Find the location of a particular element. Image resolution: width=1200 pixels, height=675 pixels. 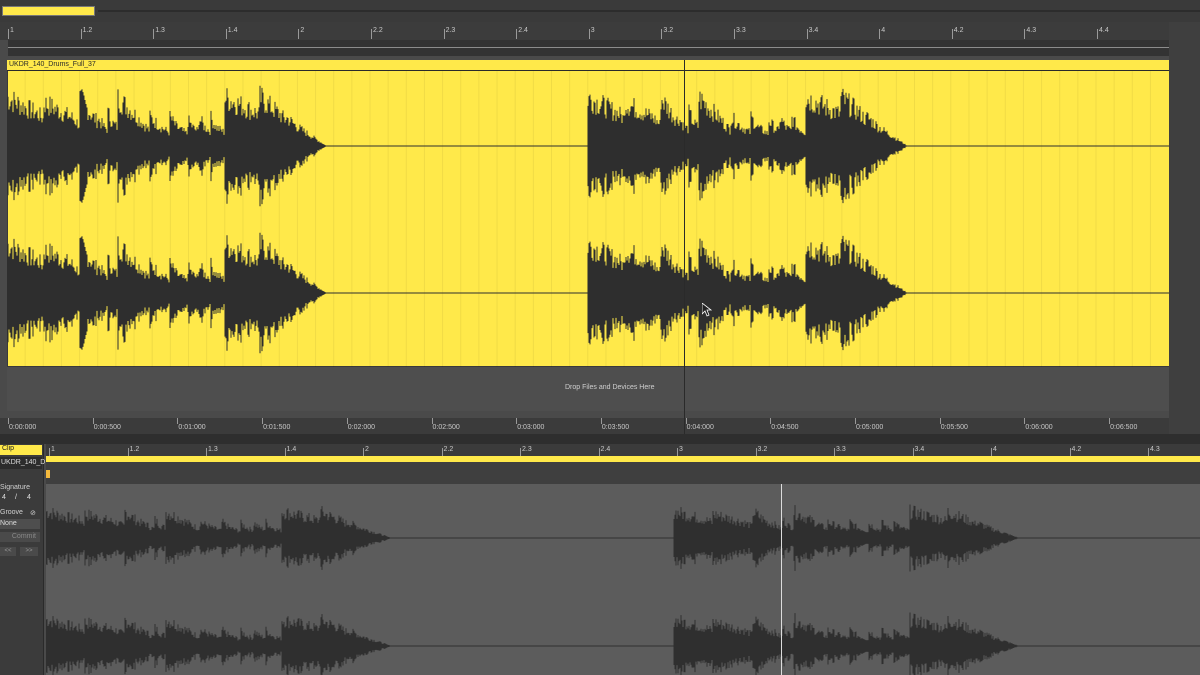

beat-ruler-label: 1.4 is located at coordinates (232, 30).